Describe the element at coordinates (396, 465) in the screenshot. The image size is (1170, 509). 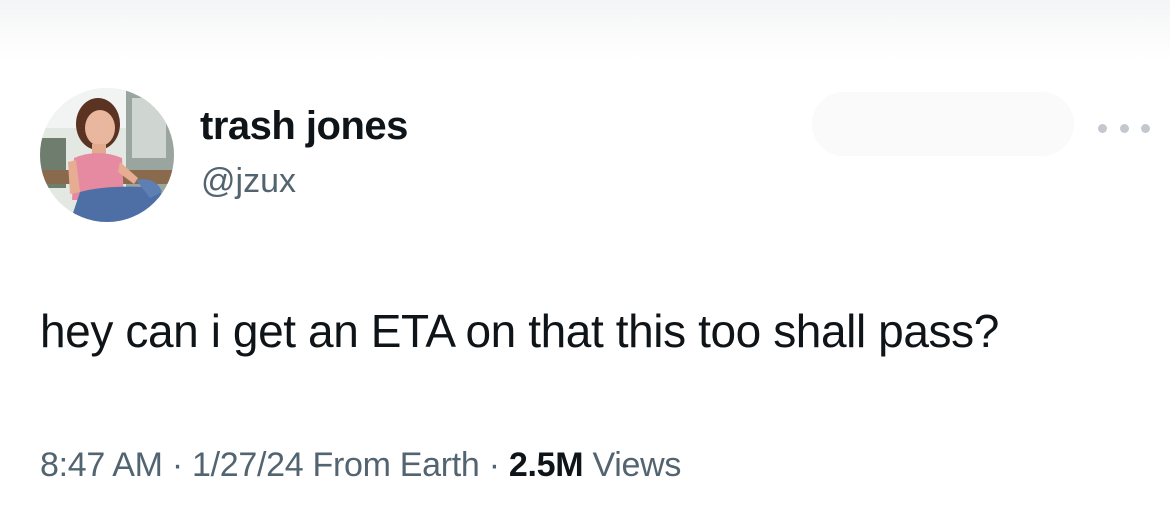
I see `tweet-source: From Earth` at that location.